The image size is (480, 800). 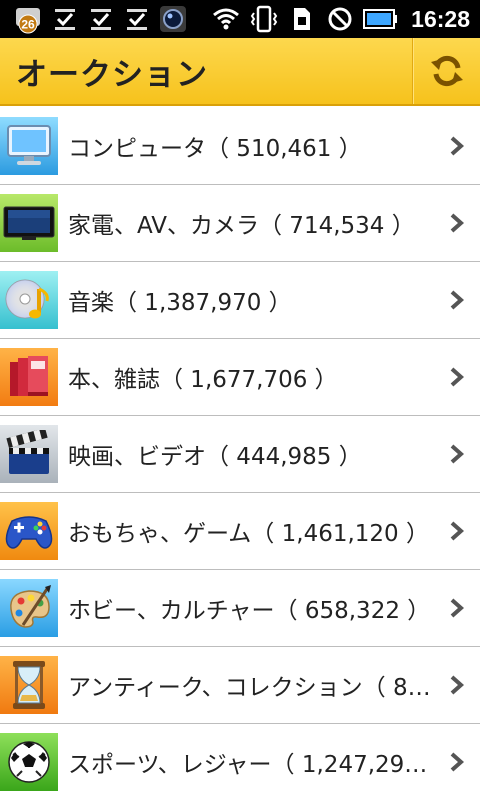 I want to click on battery-icon, so click(x=381, y=19).